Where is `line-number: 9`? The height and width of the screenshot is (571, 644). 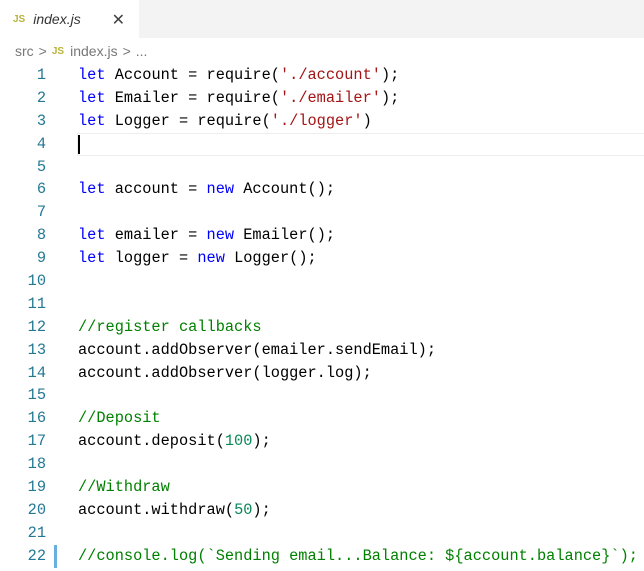
line-number: 9 is located at coordinates (41, 258).